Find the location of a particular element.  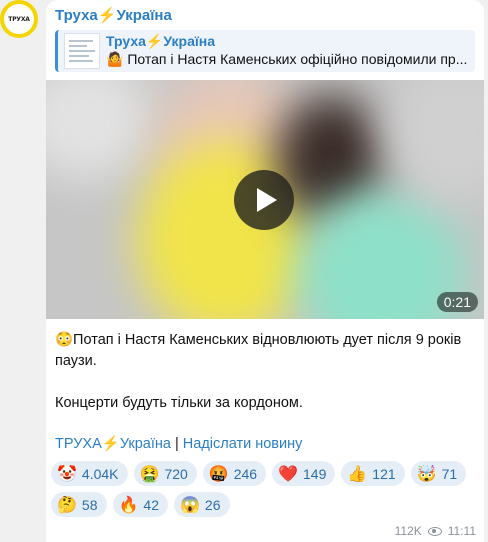

heart-icon: ❤️ is located at coordinates (288, 474).